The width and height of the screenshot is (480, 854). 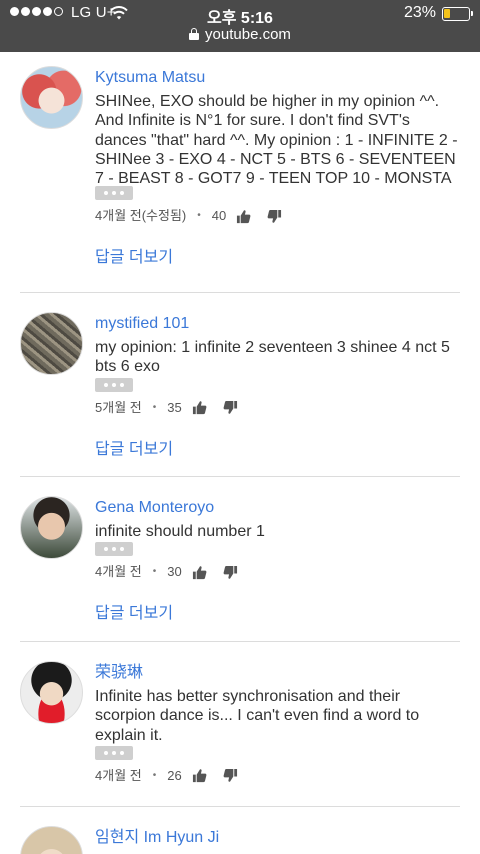 I want to click on status-bar: LG U+ 오후 5:16 23% youtube.com, so click(x=240, y=26).